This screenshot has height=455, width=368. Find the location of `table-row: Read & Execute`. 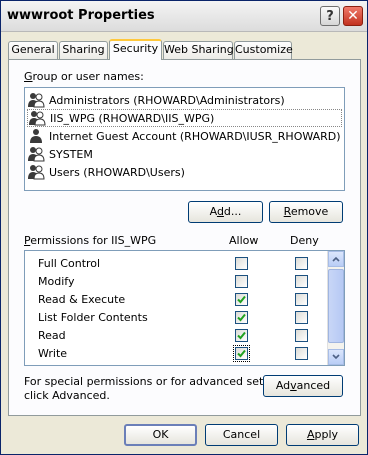

table-row: Read & Execute is located at coordinates (176, 300).